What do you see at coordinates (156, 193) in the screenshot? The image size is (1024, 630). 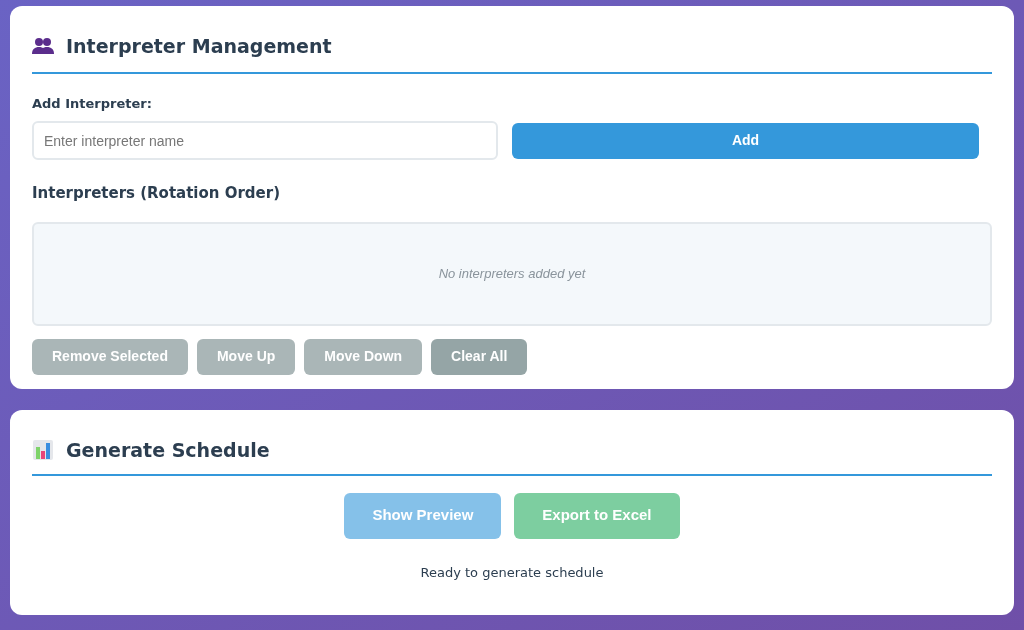 I see `list-title: Interpreters (Rotation Order)` at bounding box center [156, 193].